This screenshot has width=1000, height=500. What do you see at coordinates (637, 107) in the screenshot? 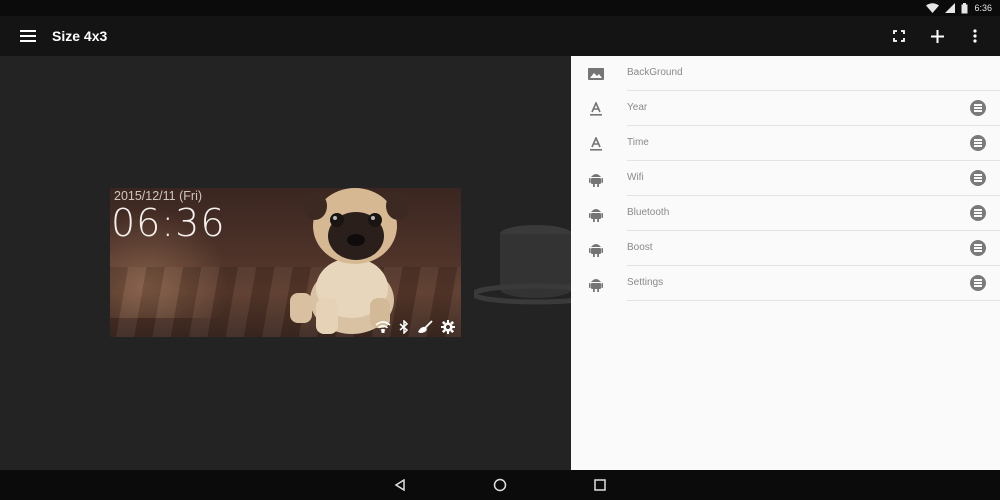
I see `panel-item-label: Year` at bounding box center [637, 107].